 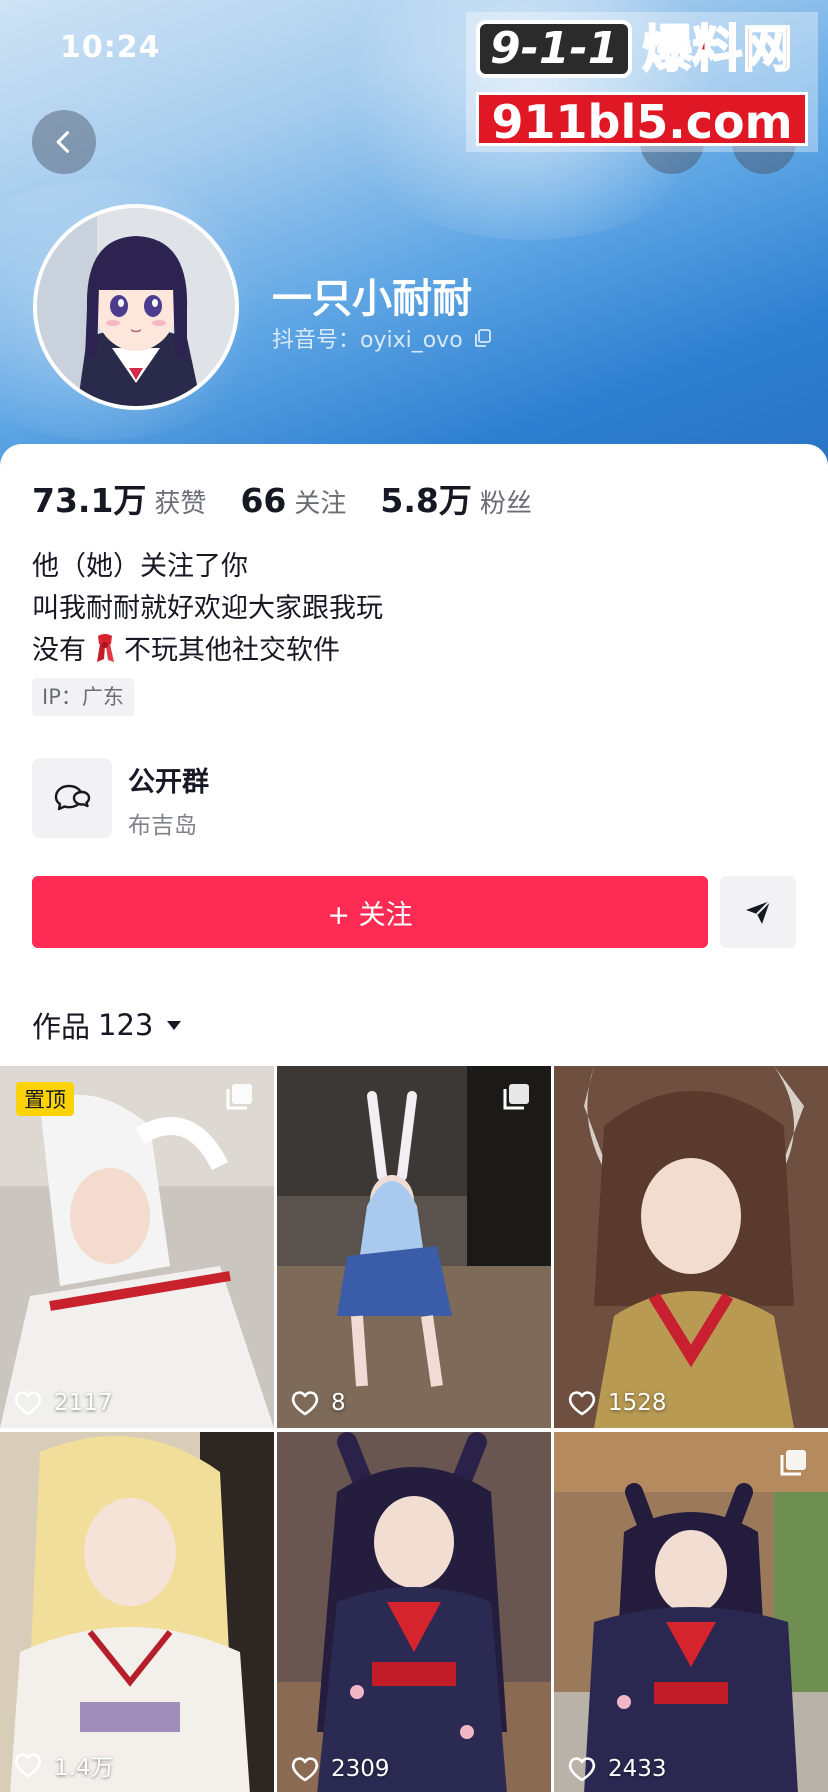 What do you see at coordinates (367, 340) in the screenshot?
I see `douyin-id: 抖音号：oyixi_ovo` at bounding box center [367, 340].